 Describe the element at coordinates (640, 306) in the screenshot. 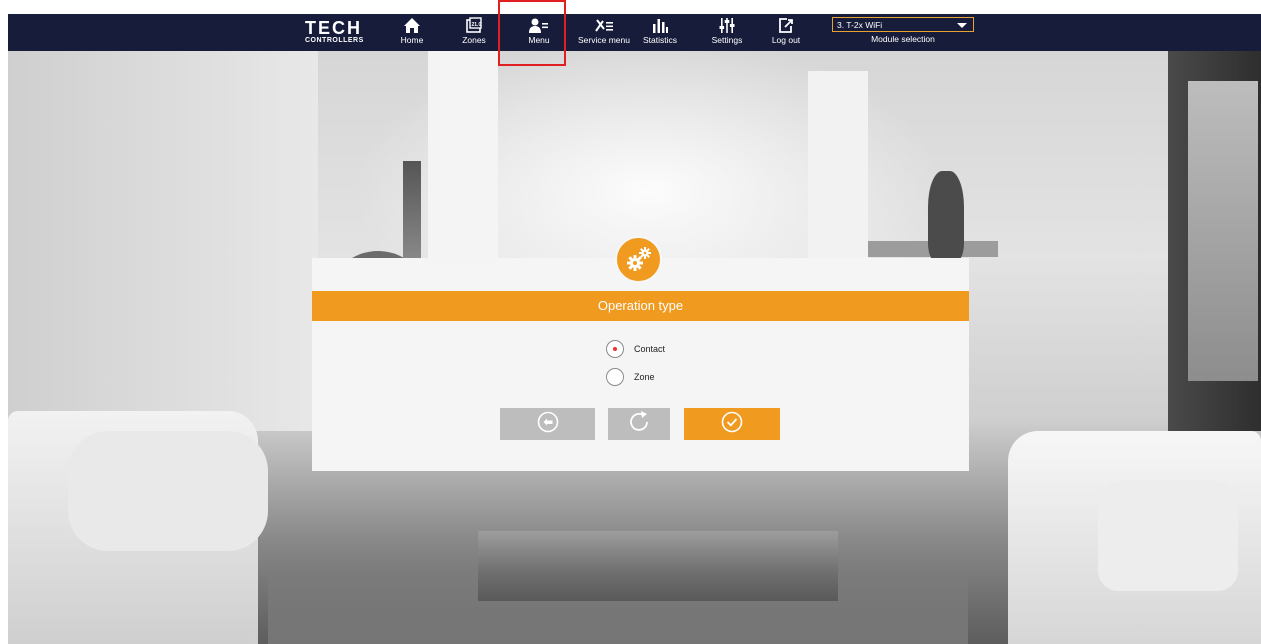

I see `dialog-title: Operation type` at that location.